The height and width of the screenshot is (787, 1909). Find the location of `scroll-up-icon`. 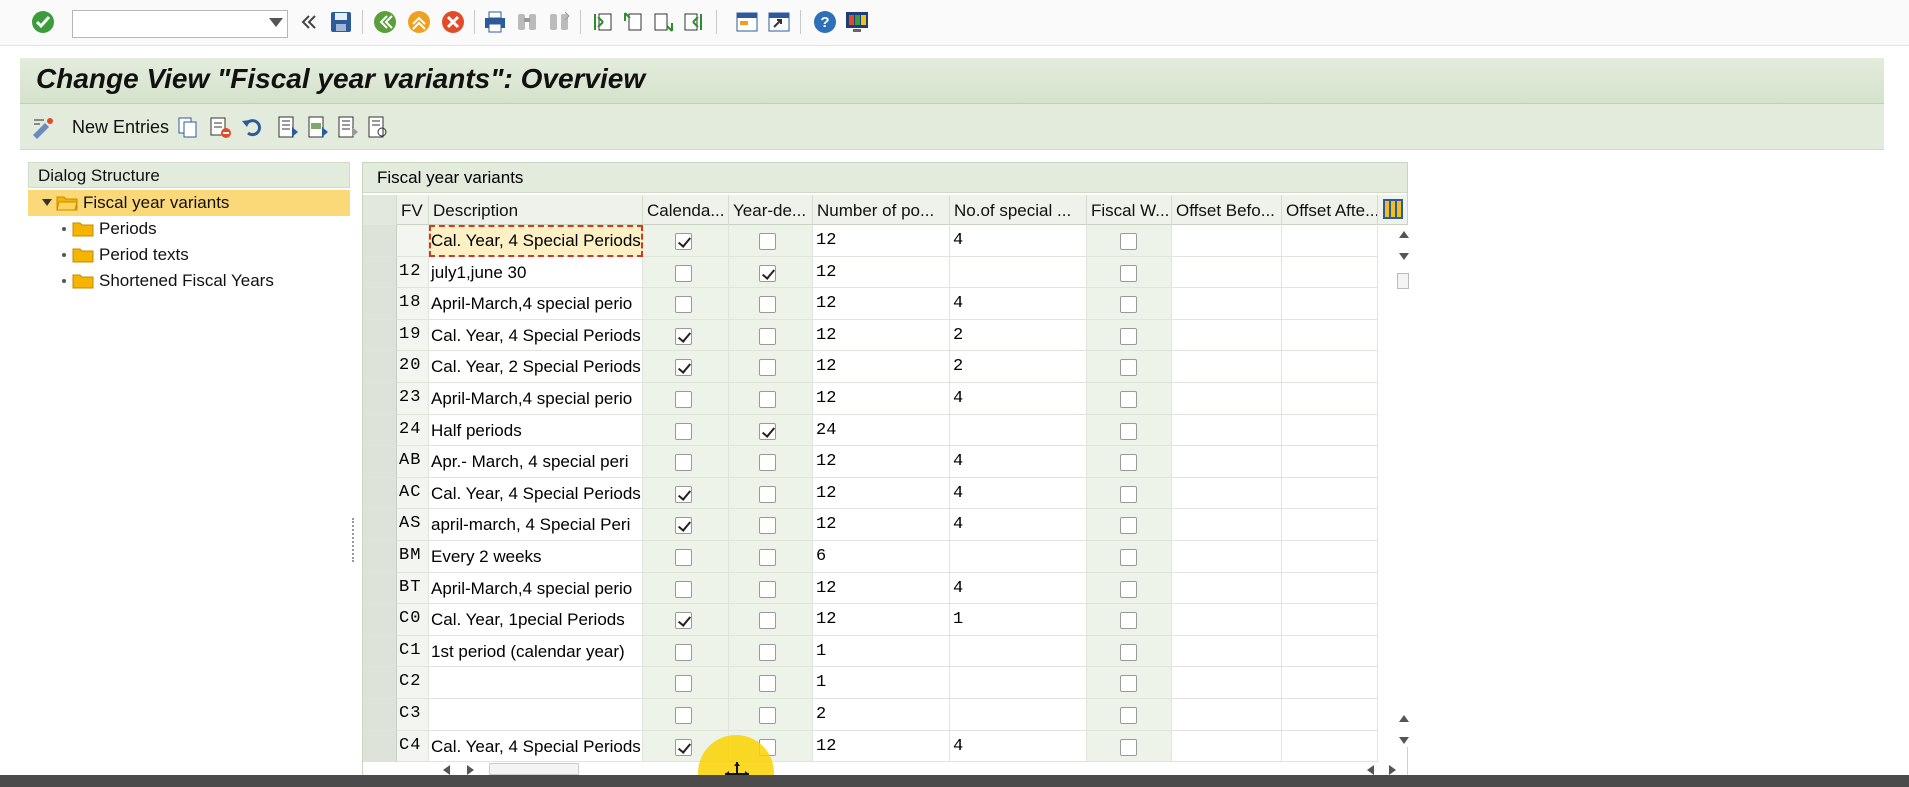

scroll-up-icon is located at coordinates (1404, 718).